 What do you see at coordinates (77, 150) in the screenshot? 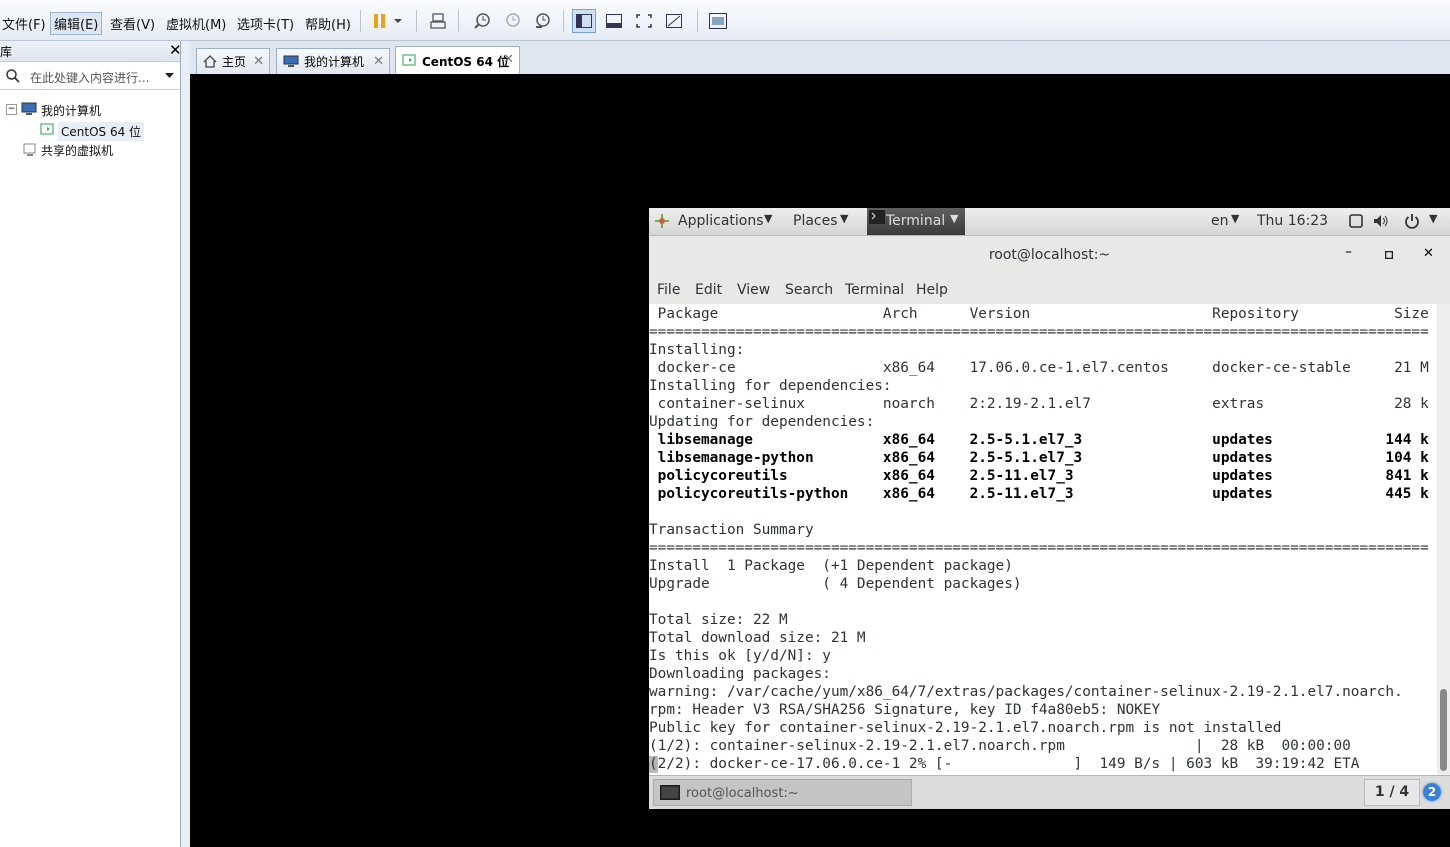
I see `tree-item-shared: 共享的虚拟机` at bounding box center [77, 150].